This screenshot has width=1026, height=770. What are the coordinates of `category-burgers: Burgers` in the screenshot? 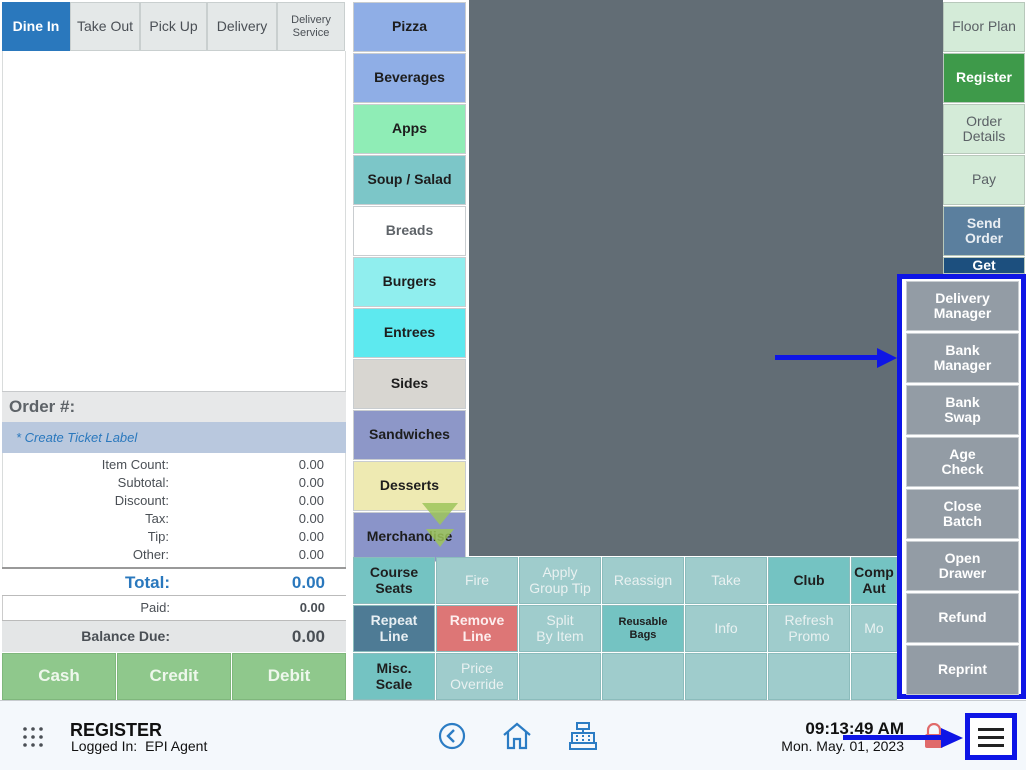 It's located at (409, 282).